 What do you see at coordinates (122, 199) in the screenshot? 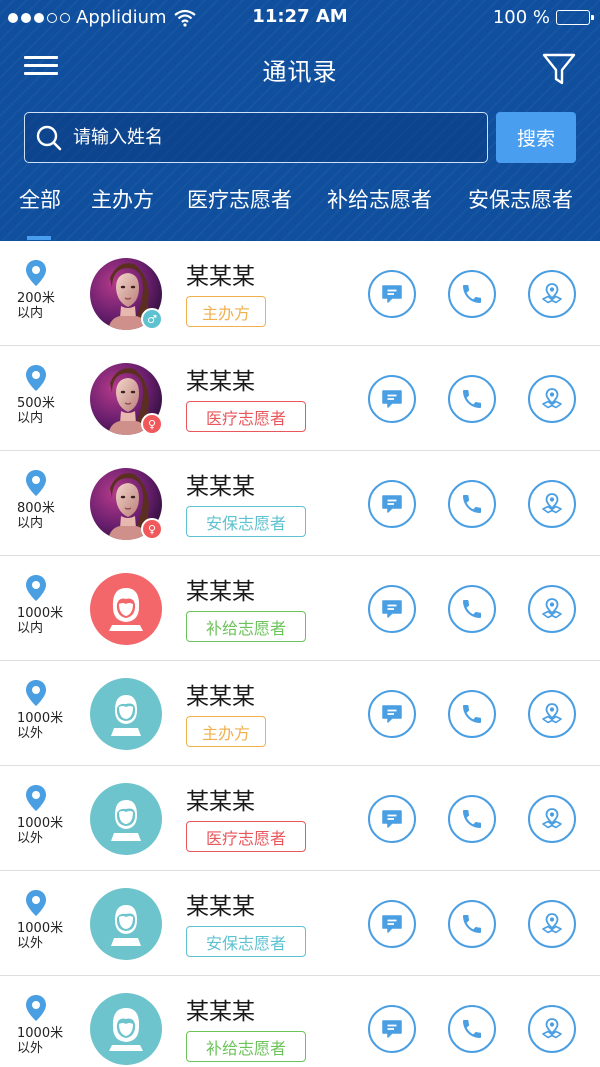
I see `tab-organizer: 主办方` at bounding box center [122, 199].